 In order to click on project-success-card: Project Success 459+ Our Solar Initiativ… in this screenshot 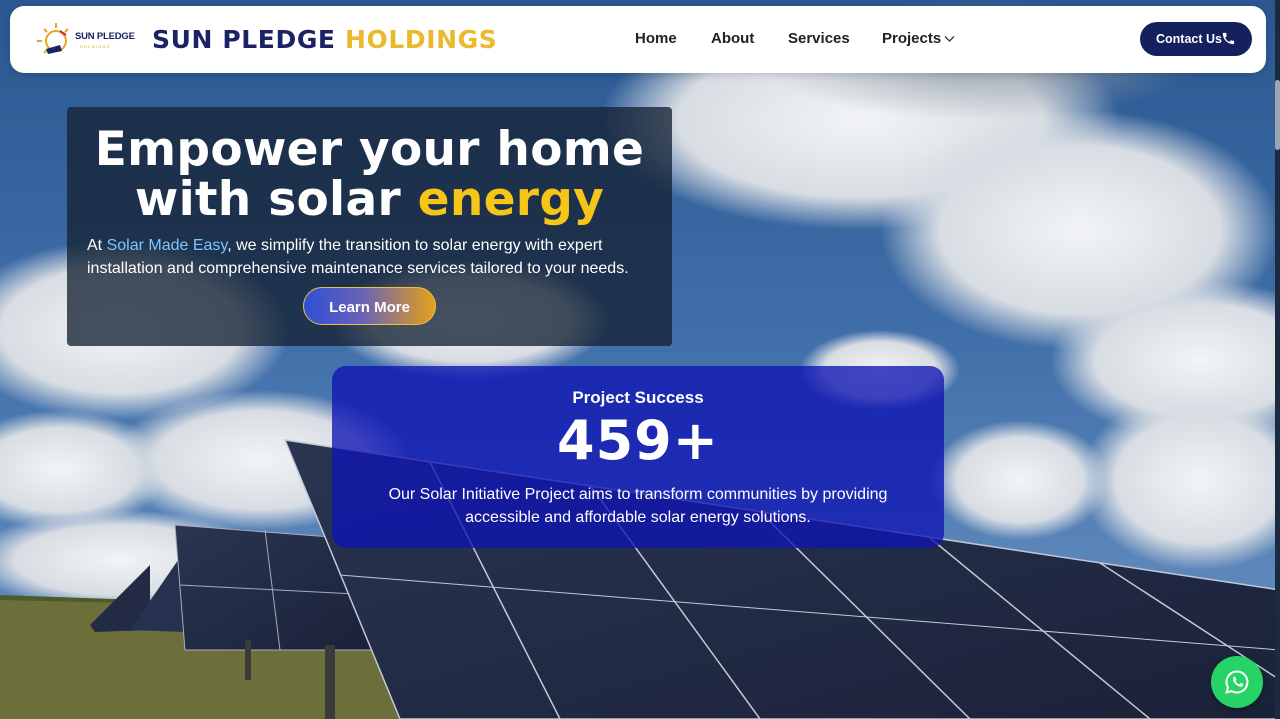, I will do `click(638, 457)`.